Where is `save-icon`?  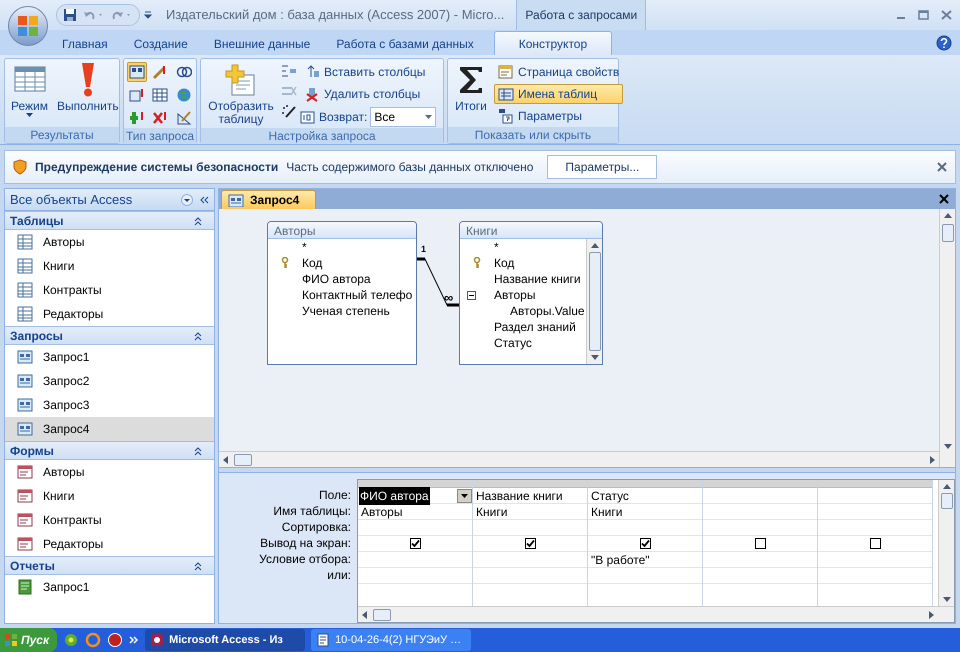 save-icon is located at coordinates (70, 15).